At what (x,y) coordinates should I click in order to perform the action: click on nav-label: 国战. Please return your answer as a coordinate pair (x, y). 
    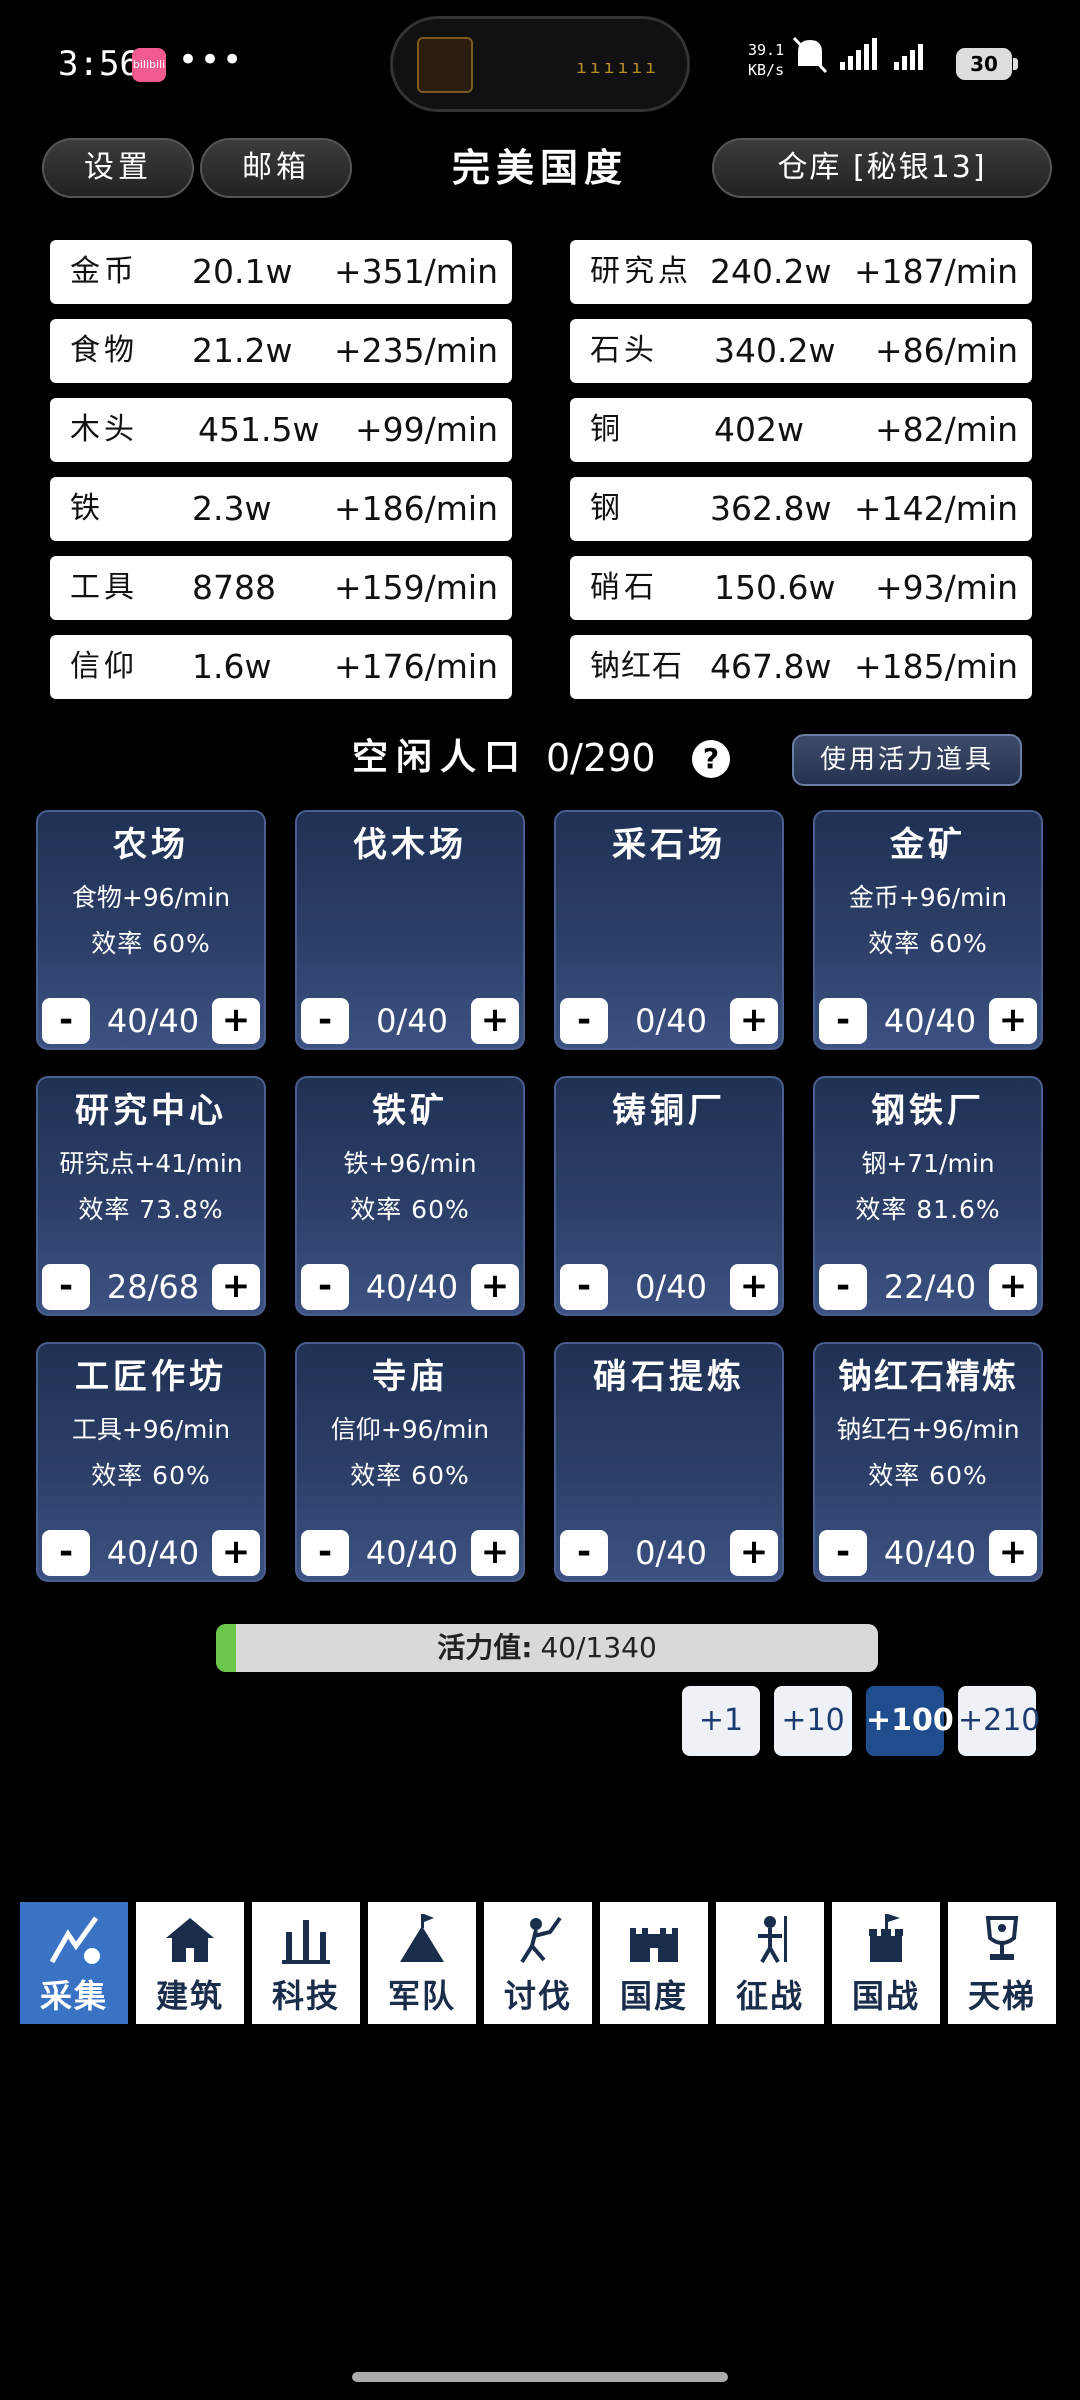
    Looking at the image, I should click on (885, 1996).